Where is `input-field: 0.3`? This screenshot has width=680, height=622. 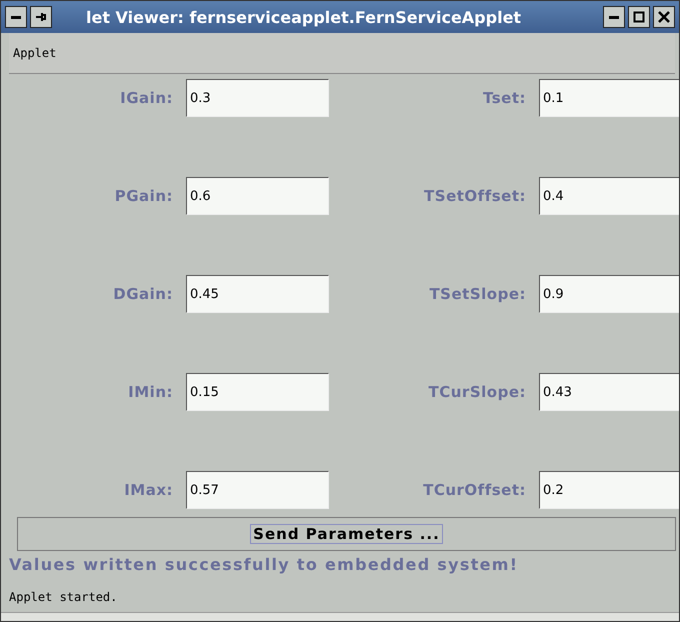
input-field: 0.3 is located at coordinates (257, 98).